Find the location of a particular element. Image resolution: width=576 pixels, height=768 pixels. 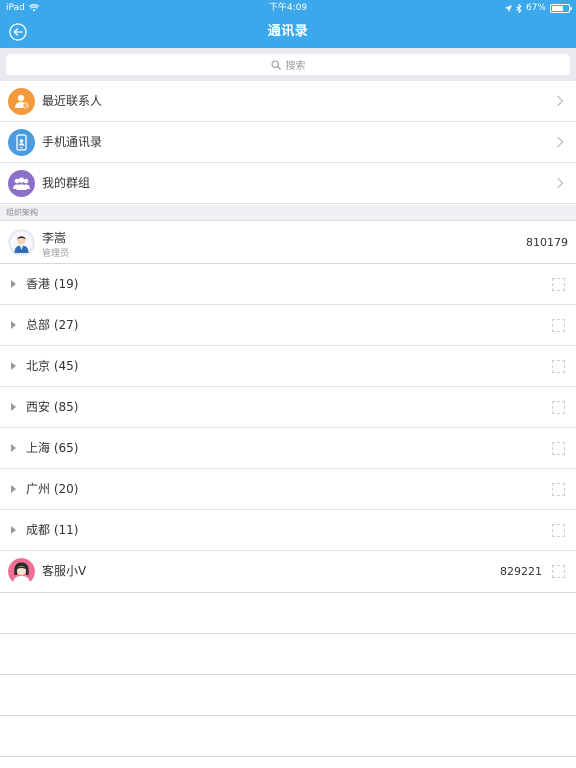

my-groups-row: 我的群组 is located at coordinates (288, 183).